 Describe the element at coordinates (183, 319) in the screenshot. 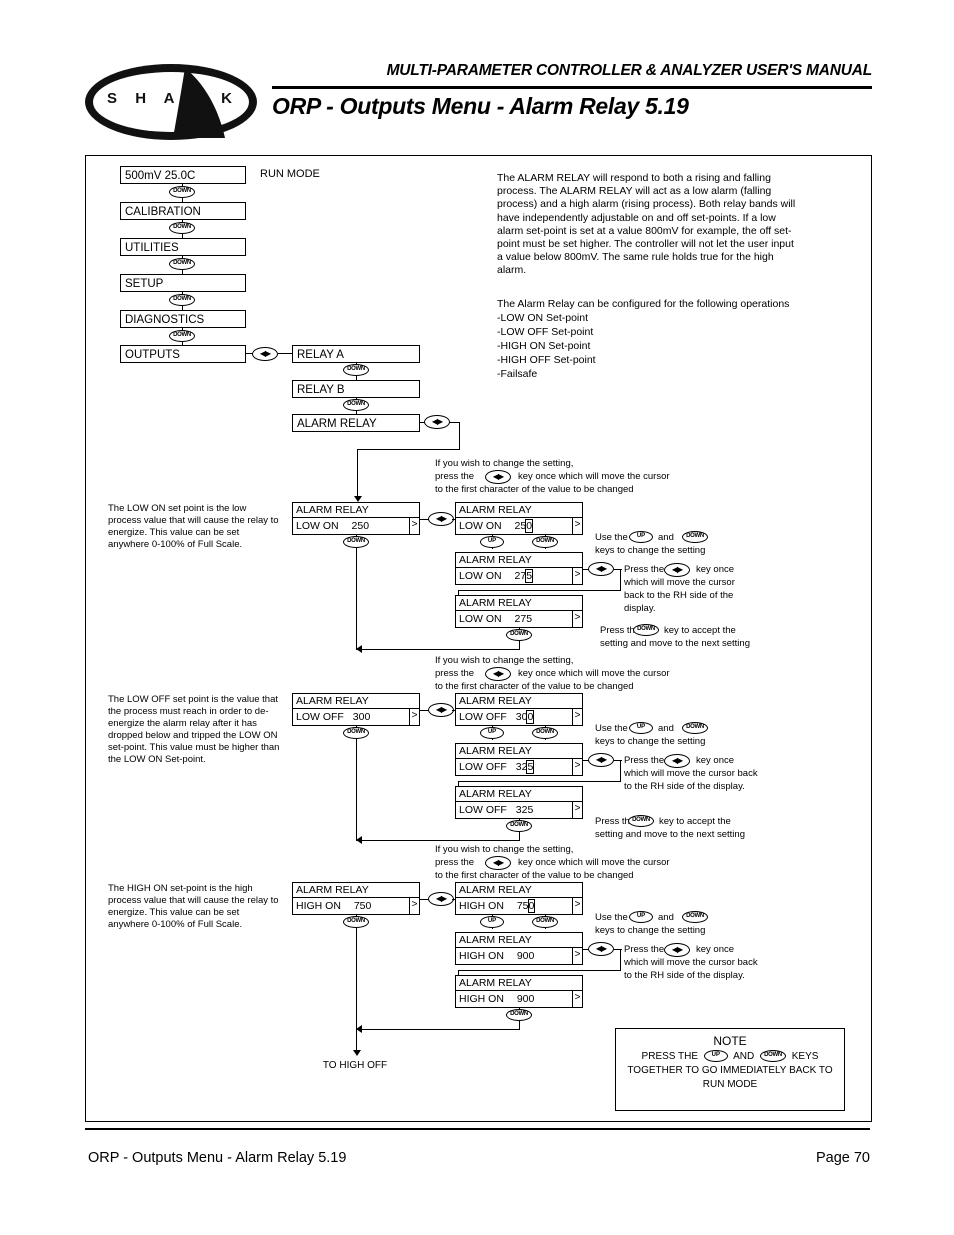

I see `menu-item-diagnostics: DIAGNOSTICS` at that location.